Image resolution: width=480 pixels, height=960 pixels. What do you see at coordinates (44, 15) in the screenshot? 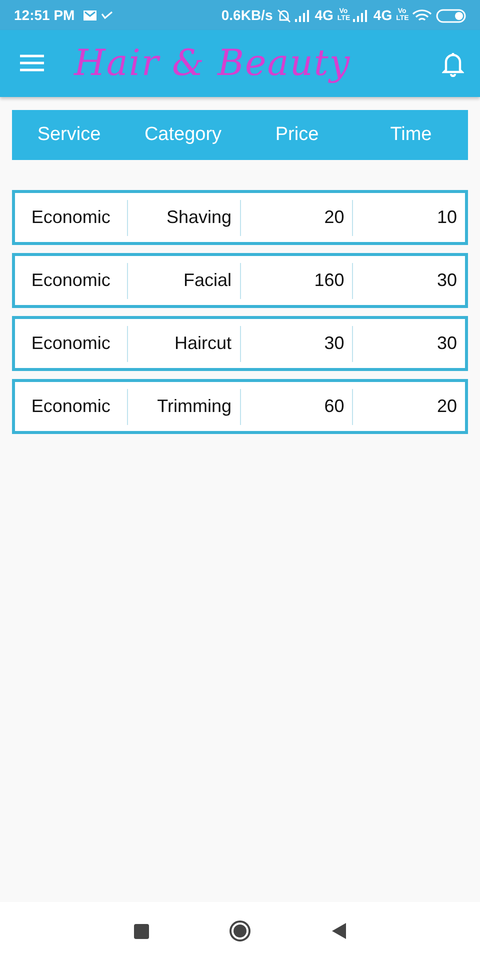
I see `status-time: 12:51 PM` at bounding box center [44, 15].